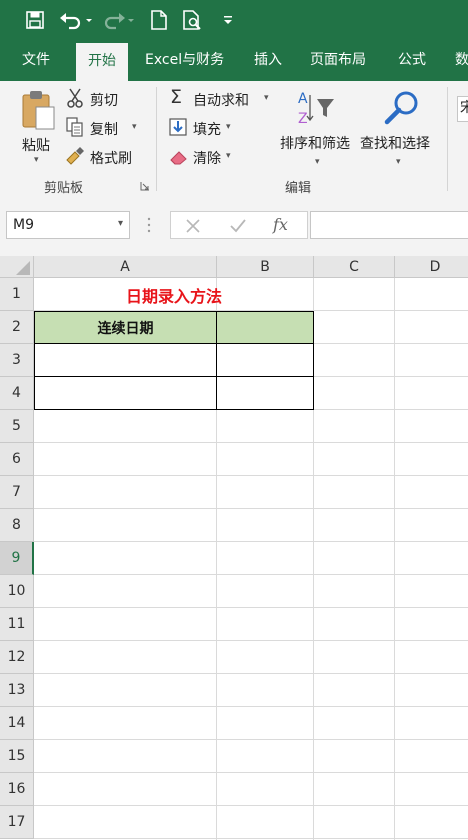 The height and width of the screenshot is (840, 468). What do you see at coordinates (395, 144) in the screenshot?
I see `find-select-label: 查找和选择` at bounding box center [395, 144].